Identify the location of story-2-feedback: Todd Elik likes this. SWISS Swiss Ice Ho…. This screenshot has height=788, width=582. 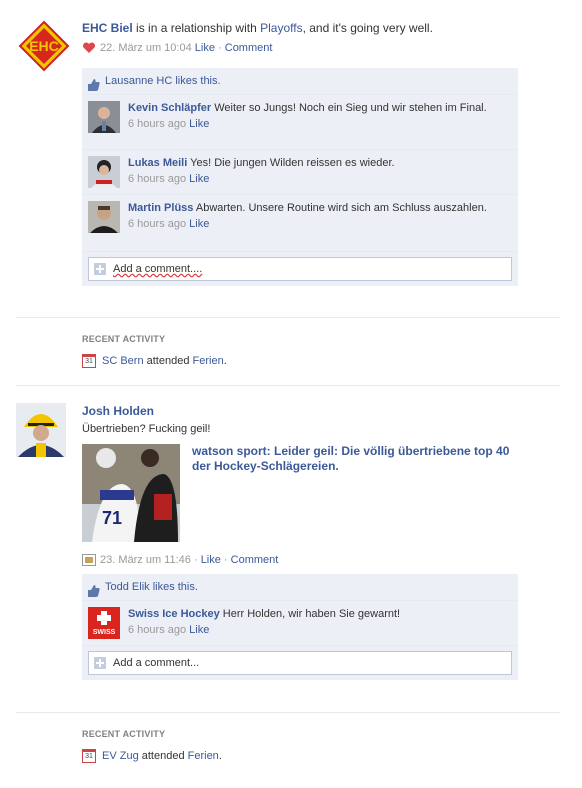
(300, 627).